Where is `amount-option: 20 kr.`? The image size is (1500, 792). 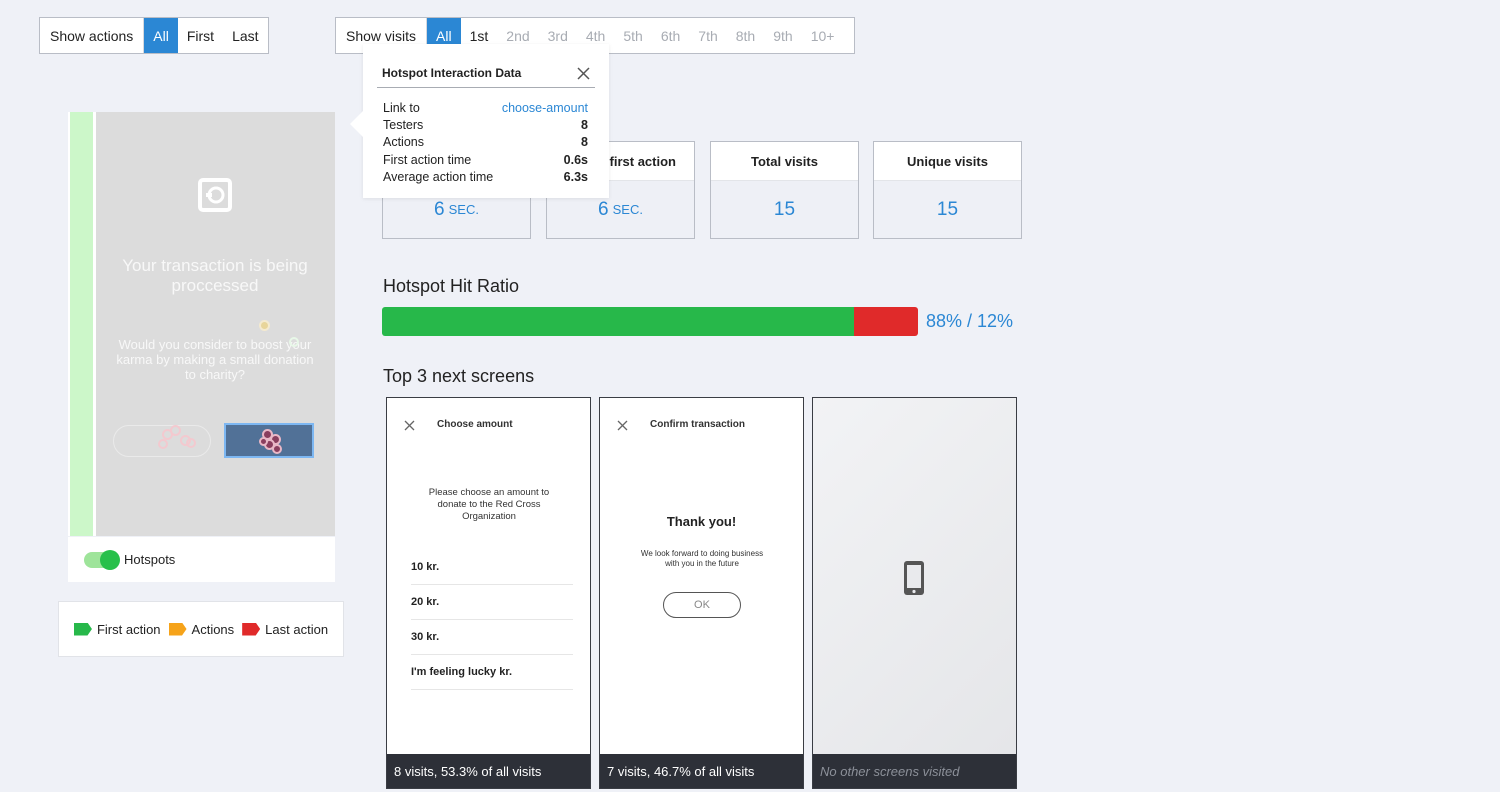
amount-option: 20 kr. is located at coordinates (492, 602).